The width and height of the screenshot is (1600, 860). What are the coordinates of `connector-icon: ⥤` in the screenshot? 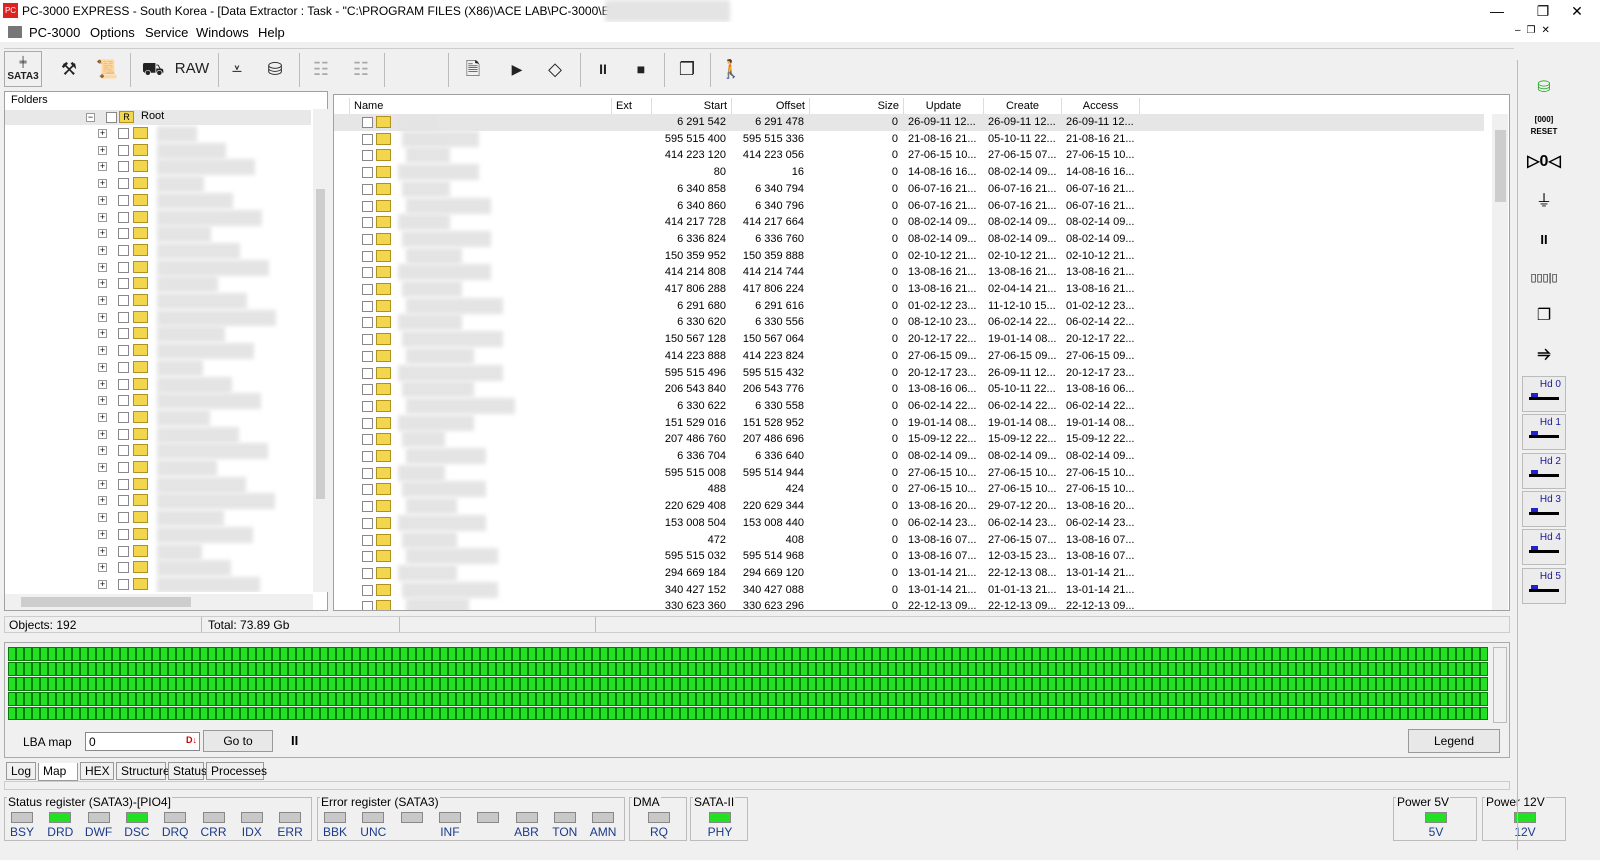 It's located at (1544, 354).